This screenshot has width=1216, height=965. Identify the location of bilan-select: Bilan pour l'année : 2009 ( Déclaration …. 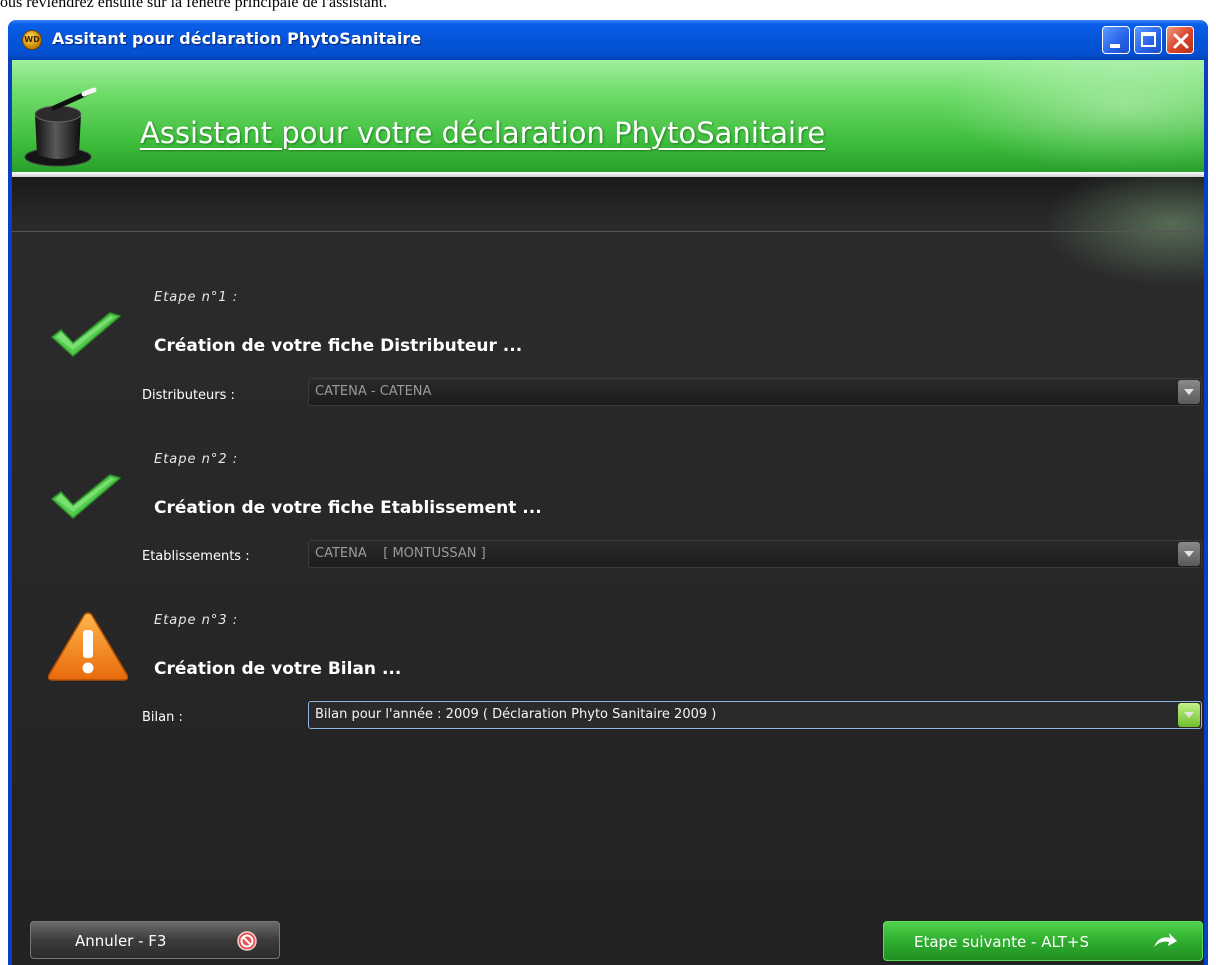
(755, 715).